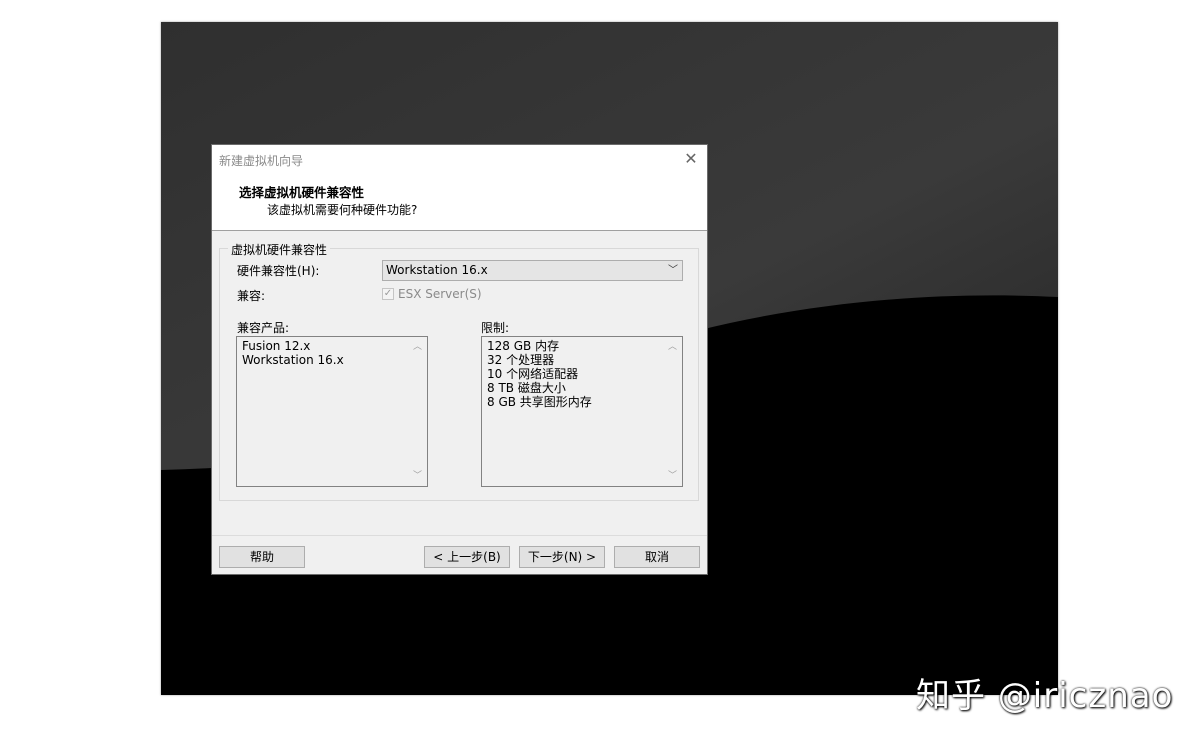 The height and width of the screenshot is (736, 1192). Describe the element at coordinates (342, 209) in the screenshot. I see `page-subheading: 该虚拟机需要何种硬件功能?` at that location.